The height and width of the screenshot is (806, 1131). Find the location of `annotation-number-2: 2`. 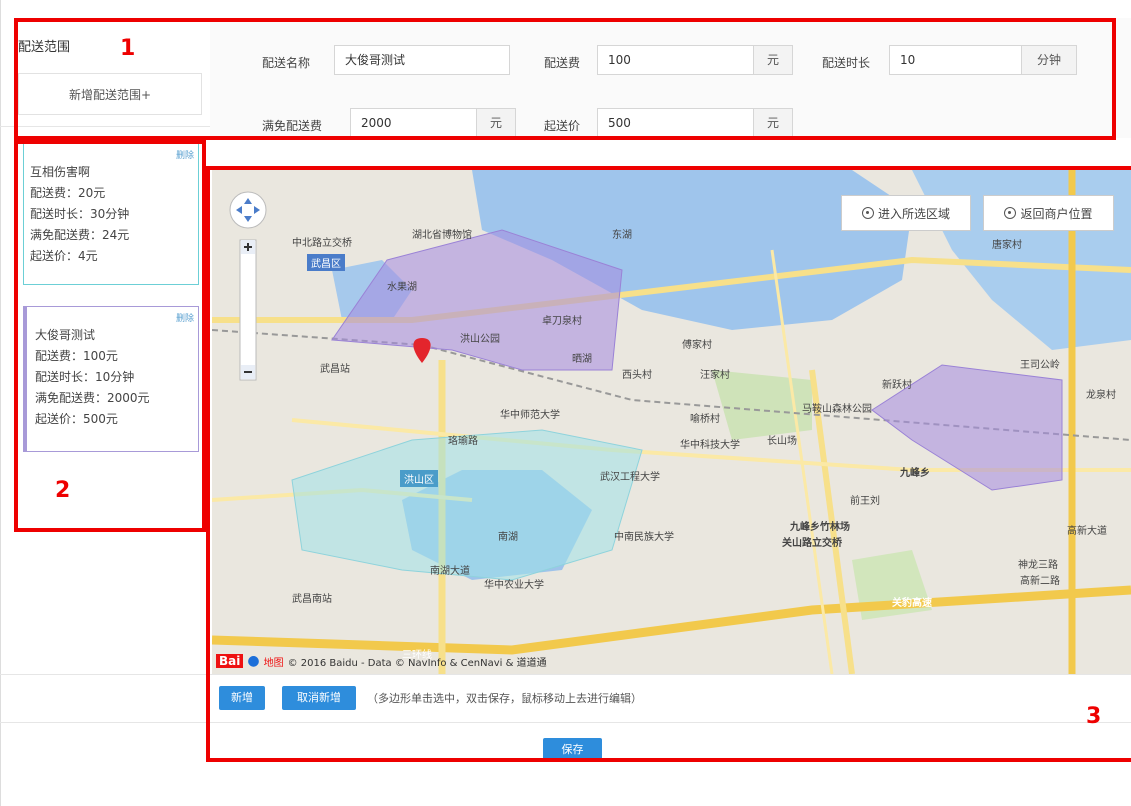

annotation-number-2: 2 is located at coordinates (63, 490).